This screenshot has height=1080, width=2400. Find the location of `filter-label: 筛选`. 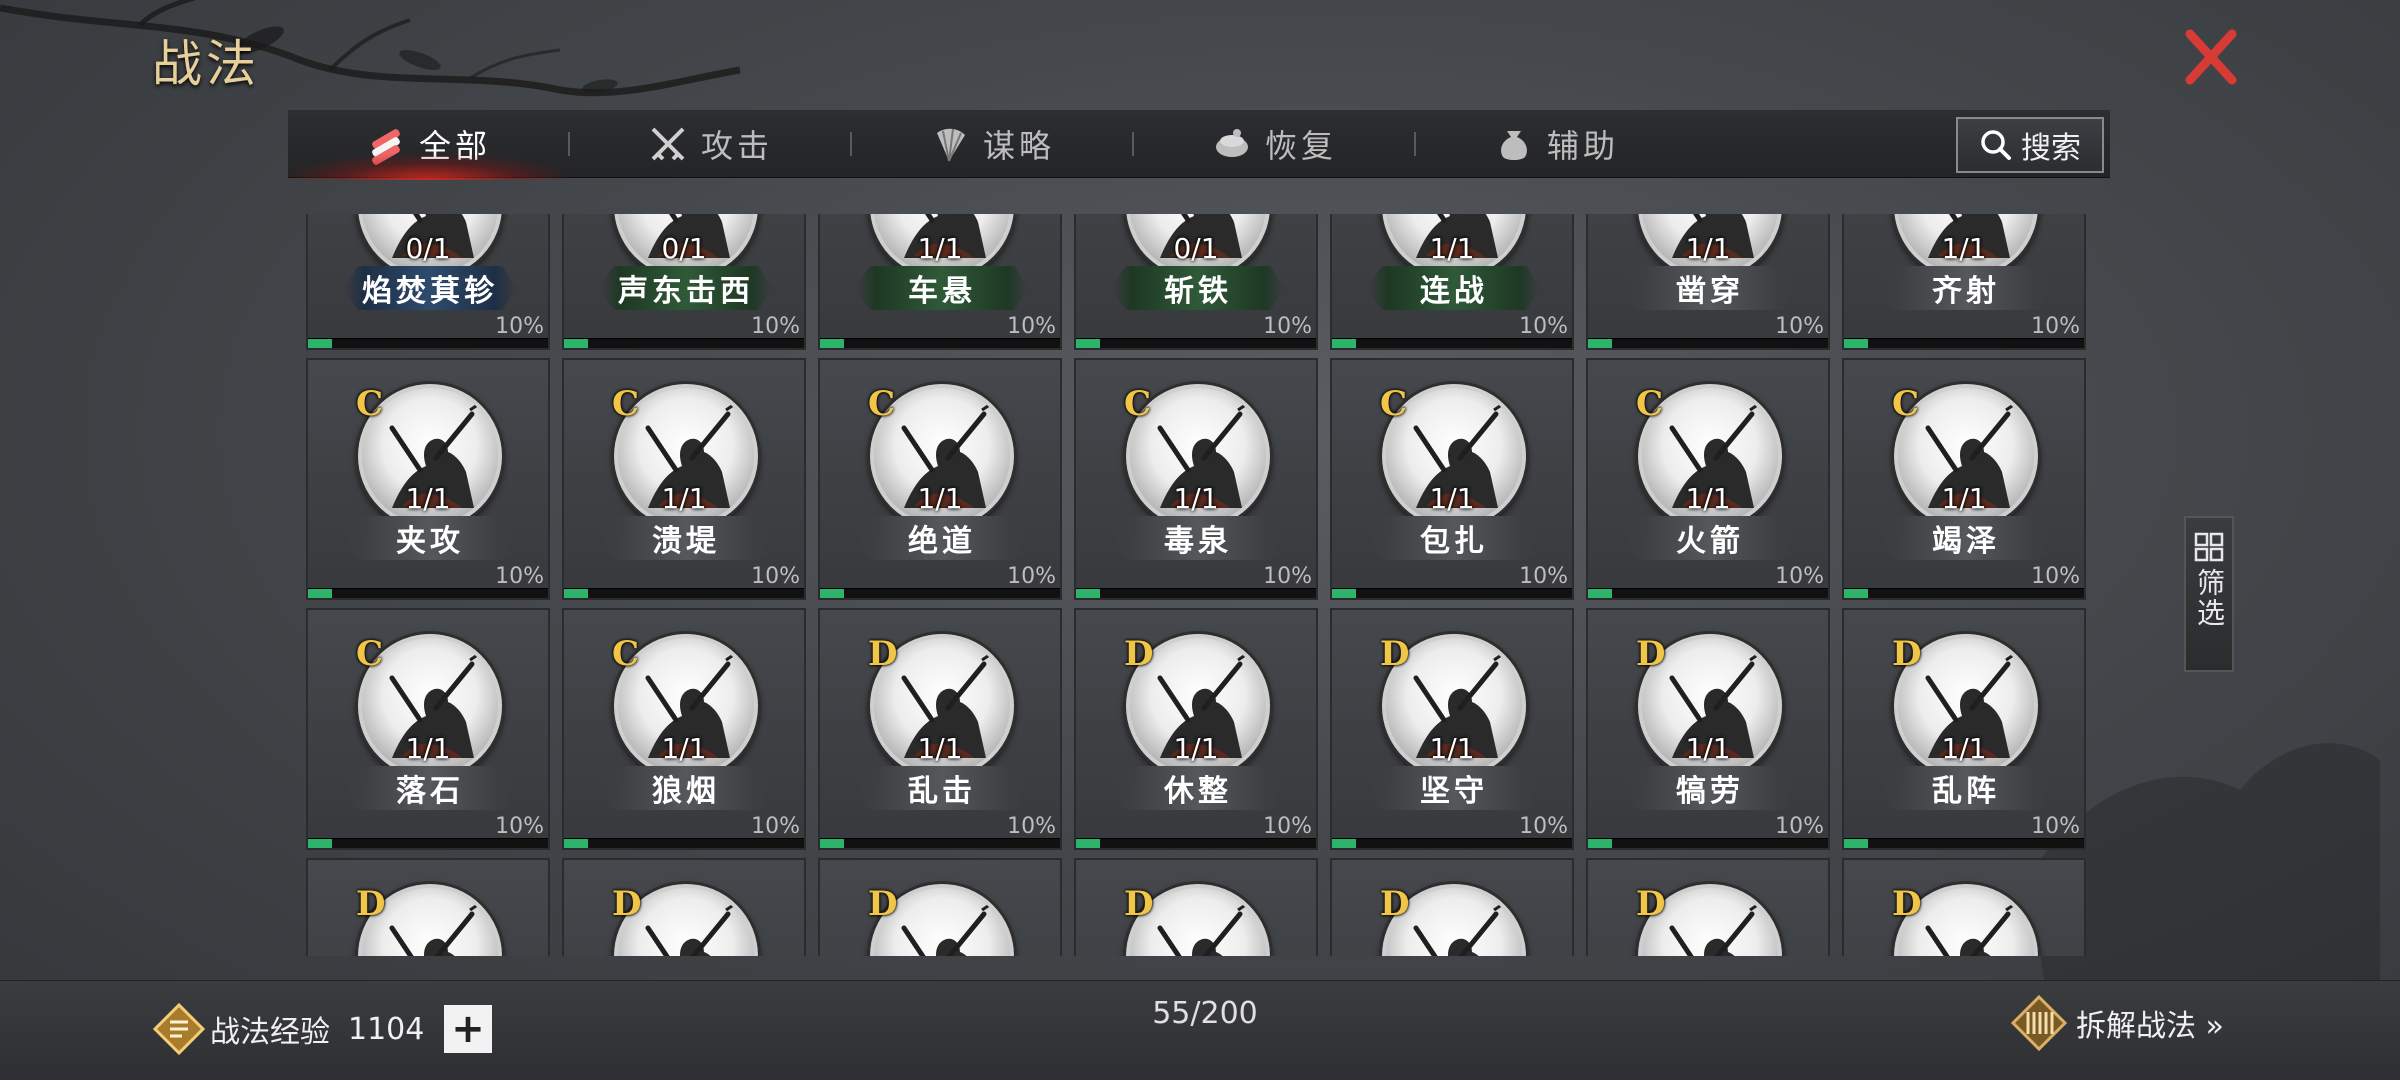

filter-label: 筛选 is located at coordinates (2209, 598).